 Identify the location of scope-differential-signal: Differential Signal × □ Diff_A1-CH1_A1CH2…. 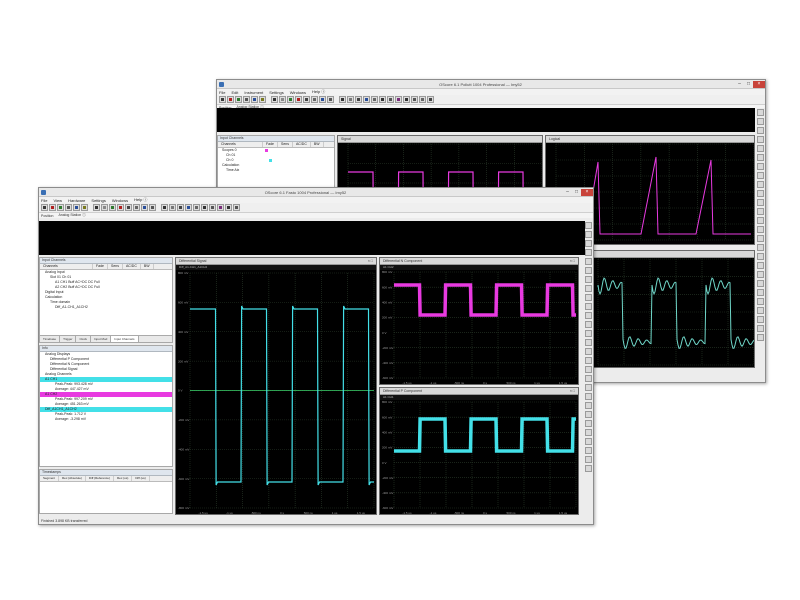
(276, 386).